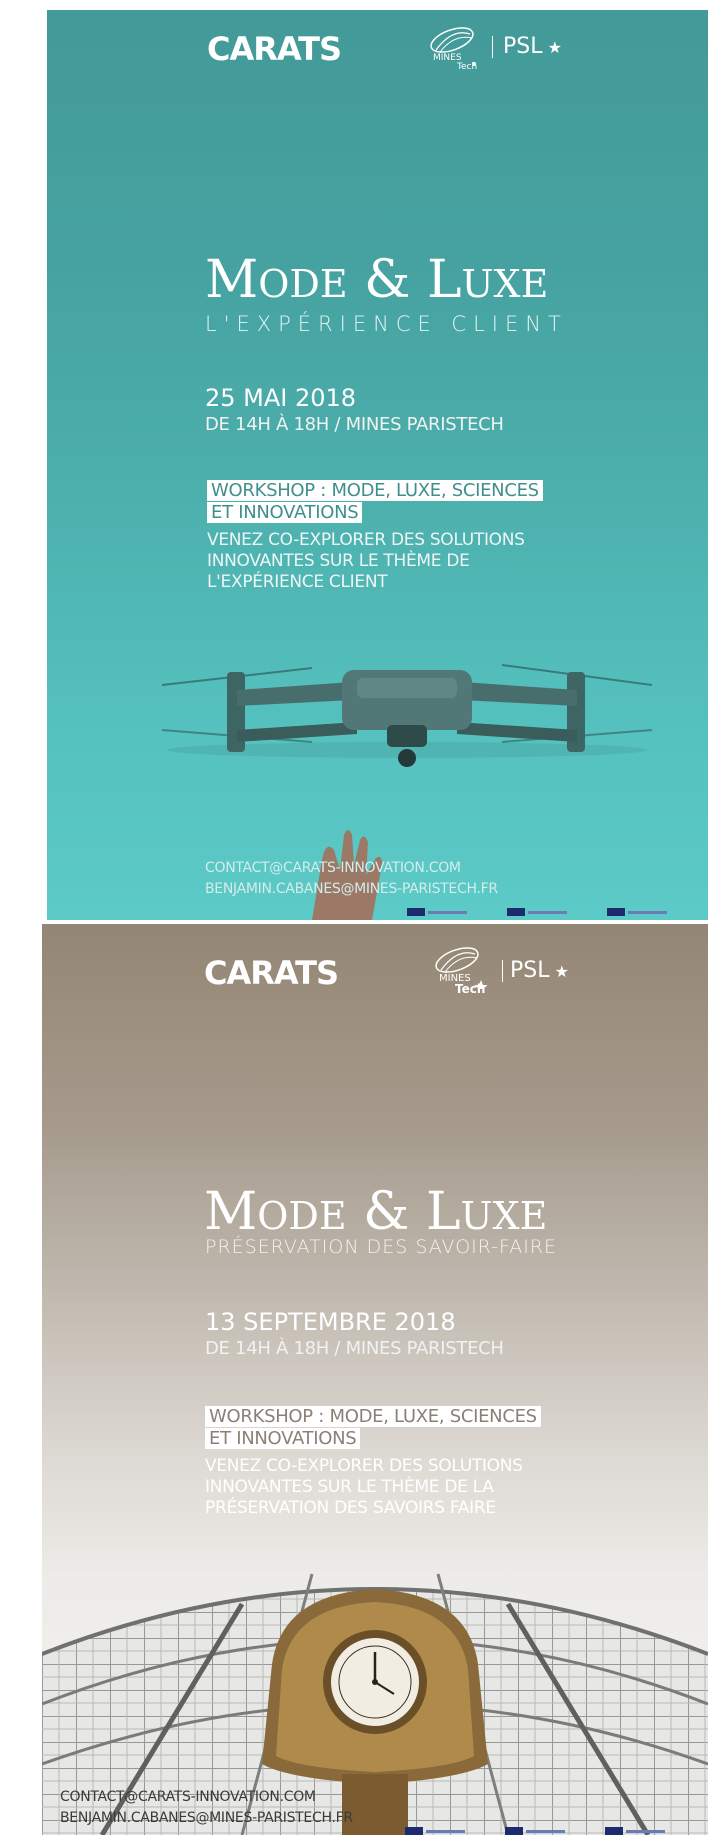 The width and height of the screenshot is (708, 1835). Describe the element at coordinates (386, 324) in the screenshot. I see `poster-subtitle: L'EXPÉRIENCE CLIENT` at that location.